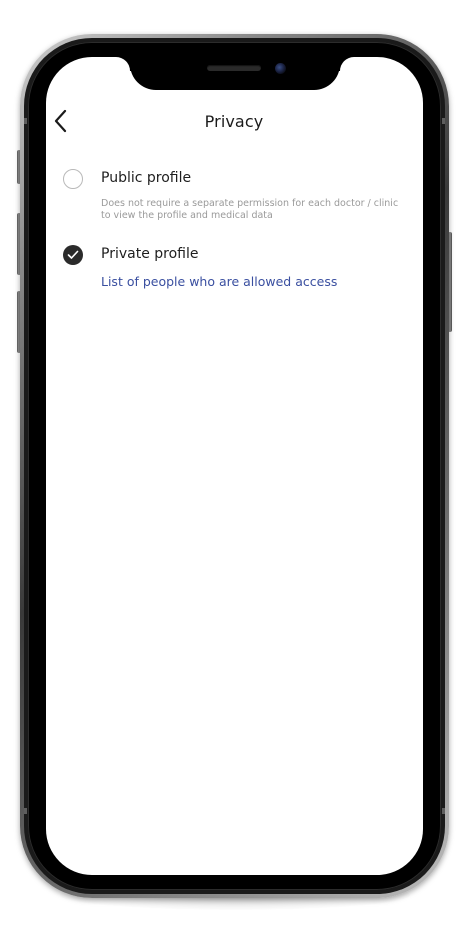 This screenshot has height=932, width=469. What do you see at coordinates (73, 179) in the screenshot?
I see `radio-unselected-icon` at bounding box center [73, 179].